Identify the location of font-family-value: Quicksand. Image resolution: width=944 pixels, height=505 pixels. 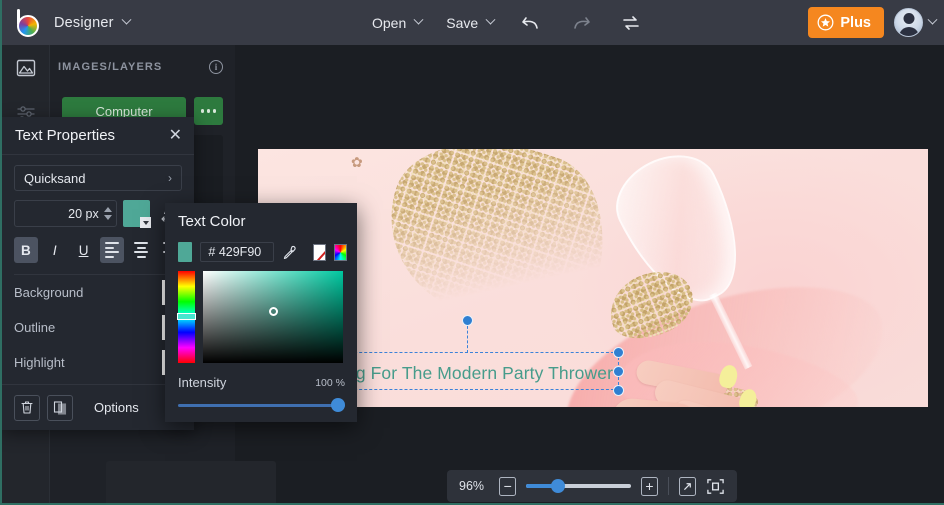
(55, 178).